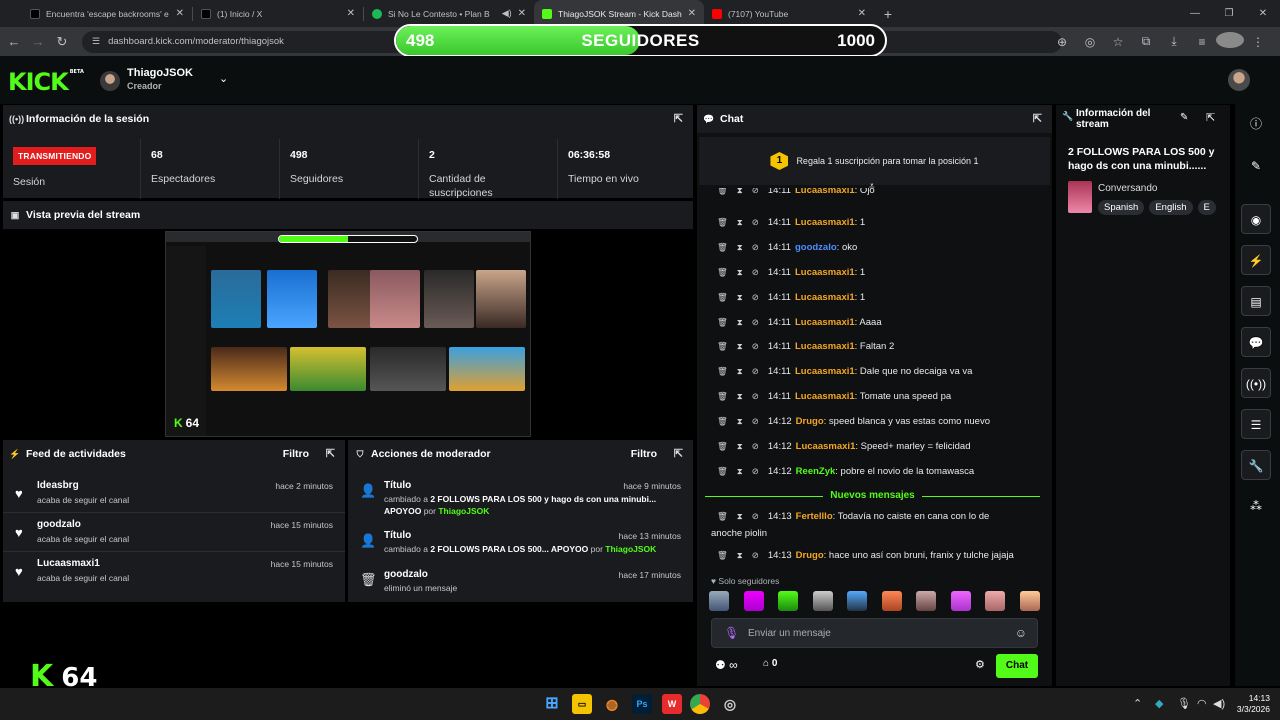 Image resolution: width=1280 pixels, height=720 pixels. Describe the element at coordinates (1137, 704) in the screenshot. I see `chevron-up-icon: ⌃` at that location.